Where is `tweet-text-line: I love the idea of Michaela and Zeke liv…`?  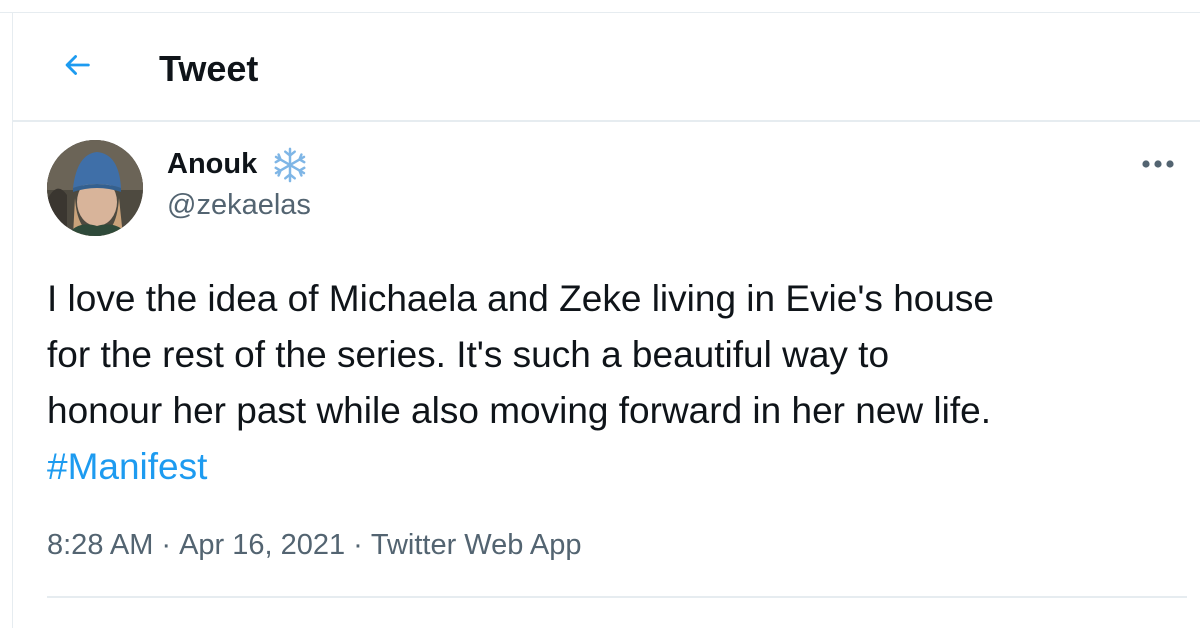 tweet-text-line: I love the idea of Michaela and Zeke liv… is located at coordinates (521, 298).